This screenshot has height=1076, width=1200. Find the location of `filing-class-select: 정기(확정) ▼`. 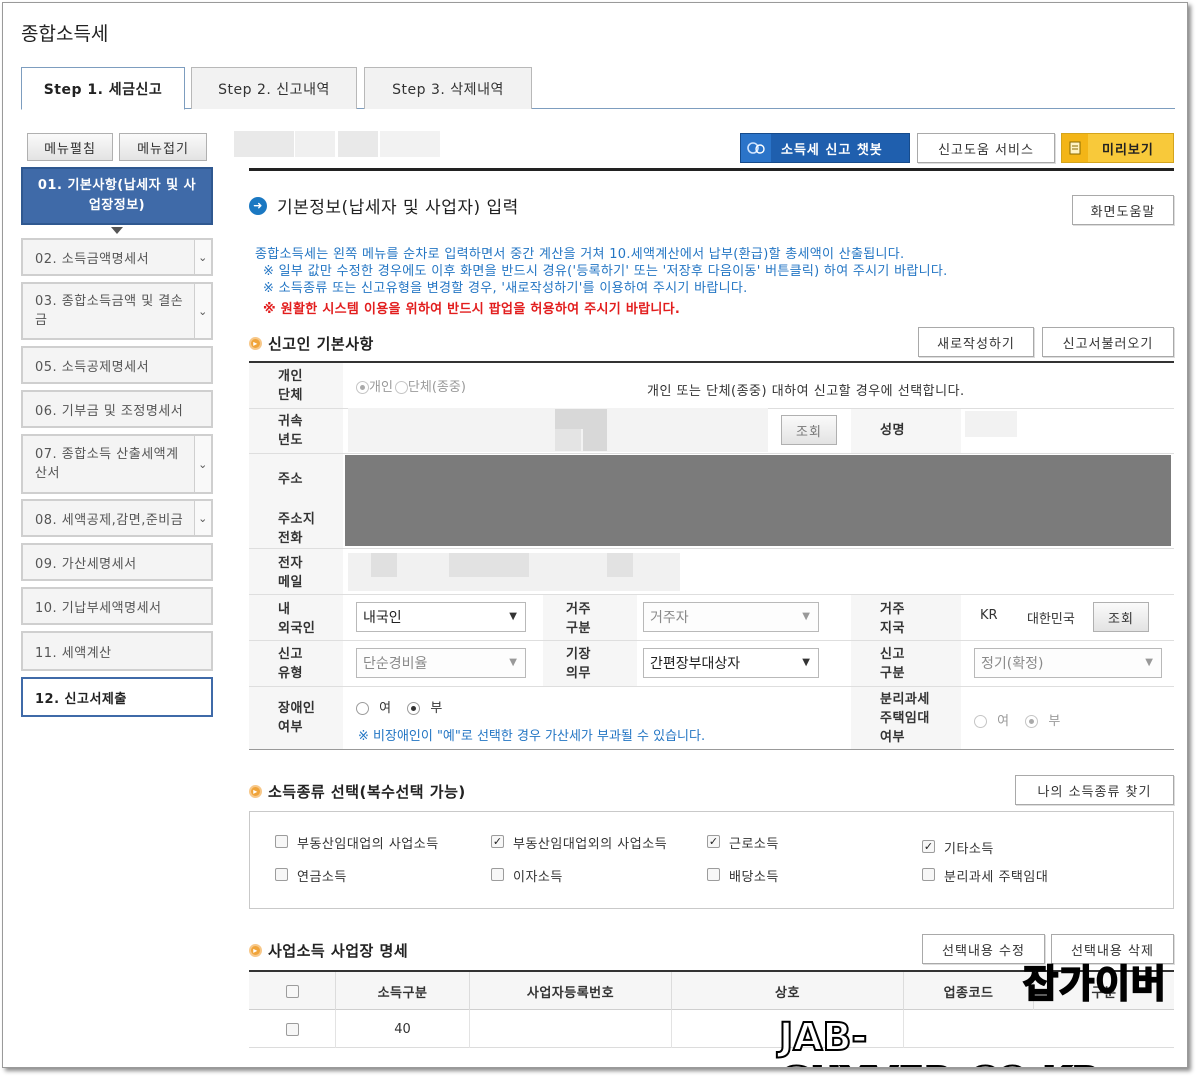

filing-class-select: 정기(확정) ▼ is located at coordinates (1068, 663).